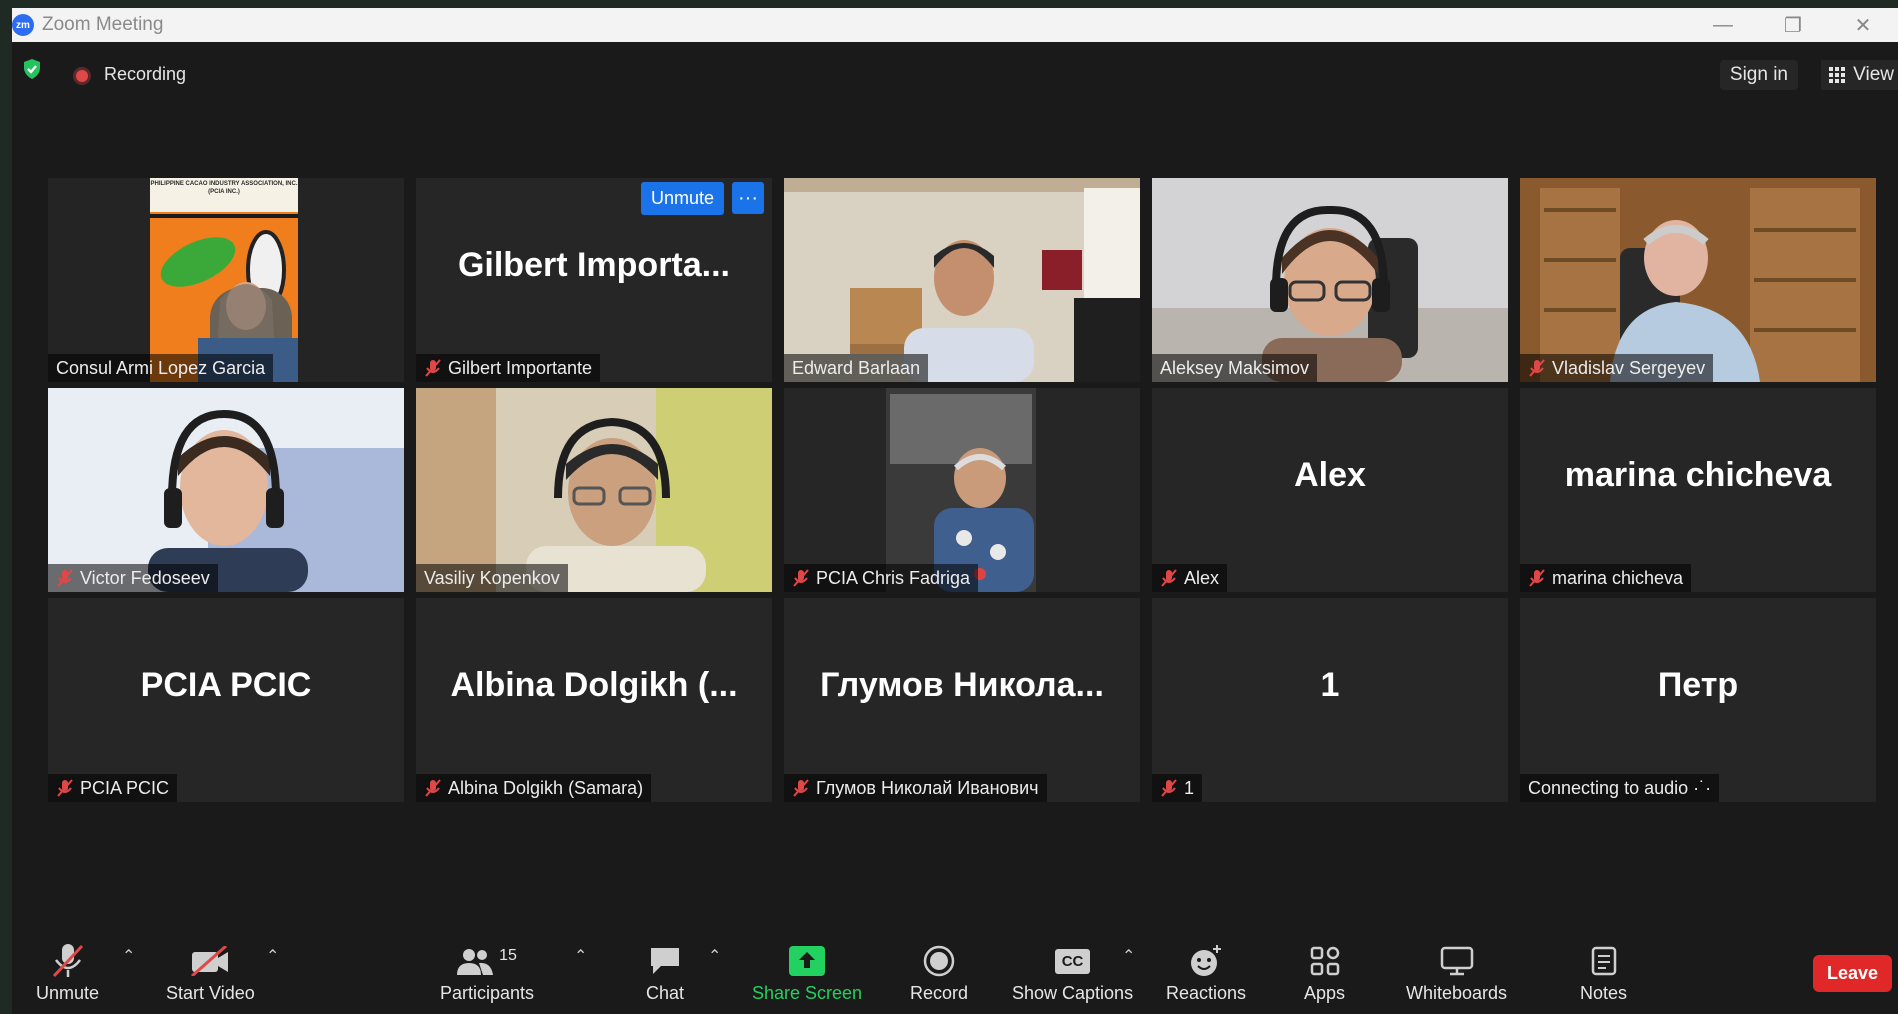  I want to click on security-shield-icon, so click(32, 69).